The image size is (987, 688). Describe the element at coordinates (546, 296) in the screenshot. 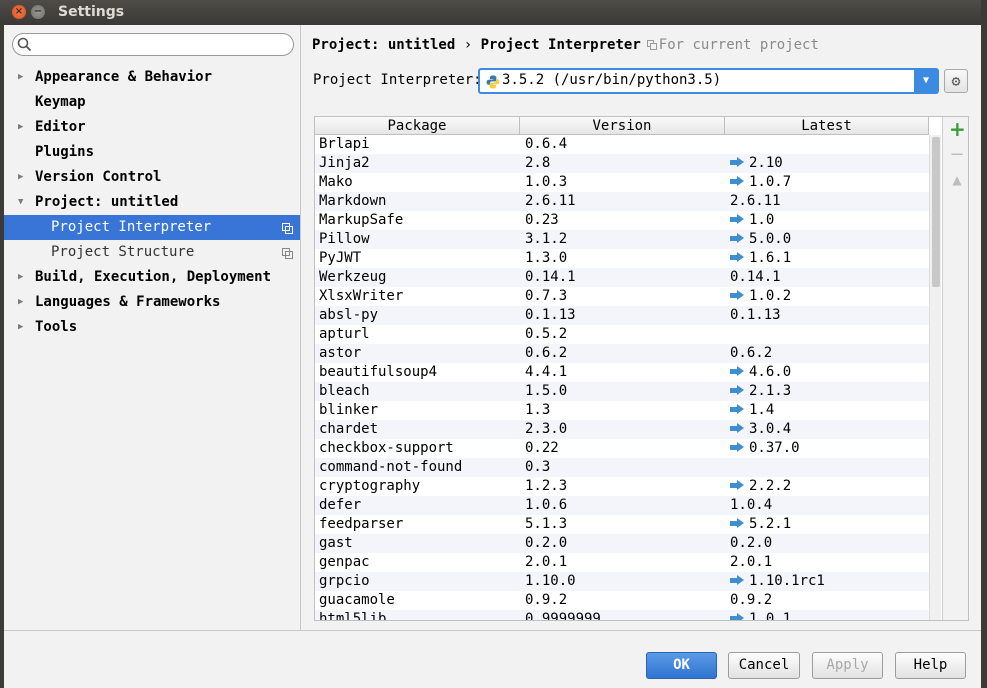

I see `package-version: 0.7.3` at that location.